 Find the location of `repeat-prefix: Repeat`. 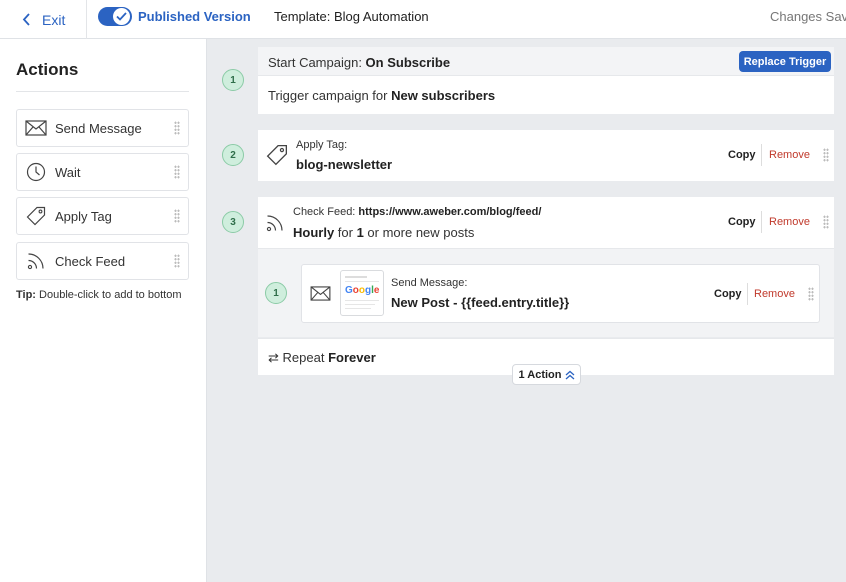

repeat-prefix: Repeat is located at coordinates (303, 357).